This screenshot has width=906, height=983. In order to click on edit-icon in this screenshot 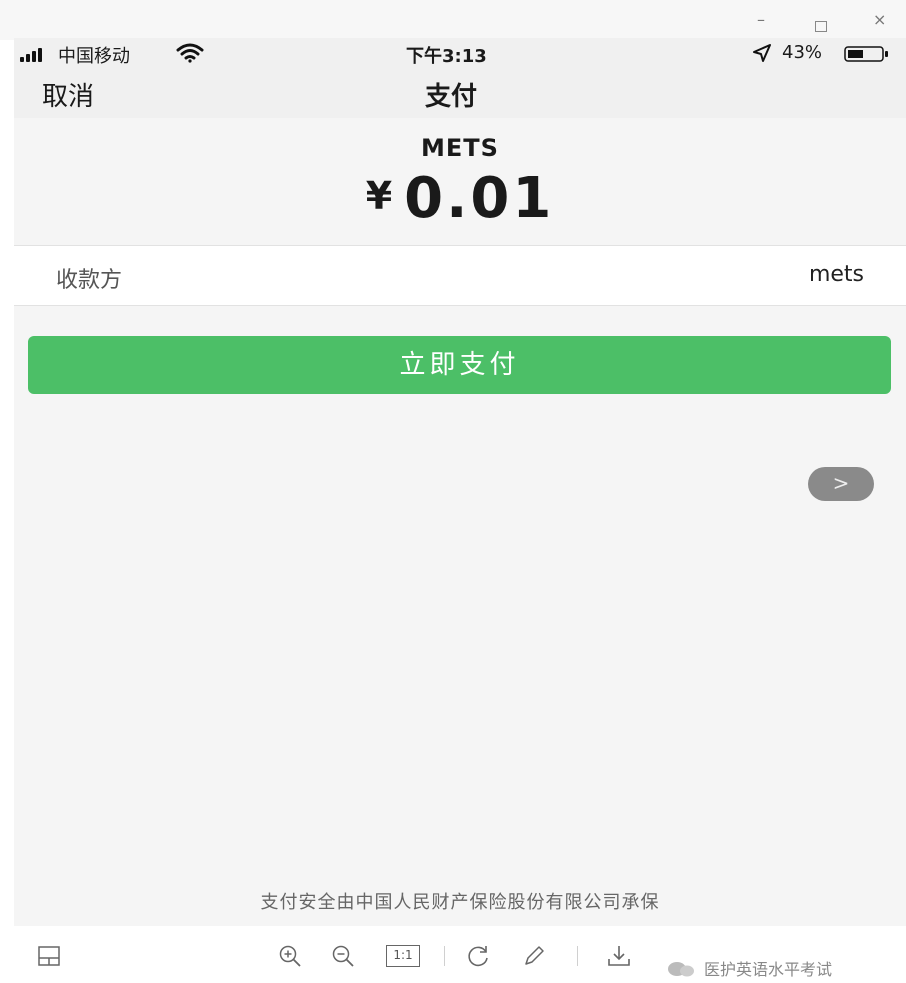, I will do `click(534, 956)`.